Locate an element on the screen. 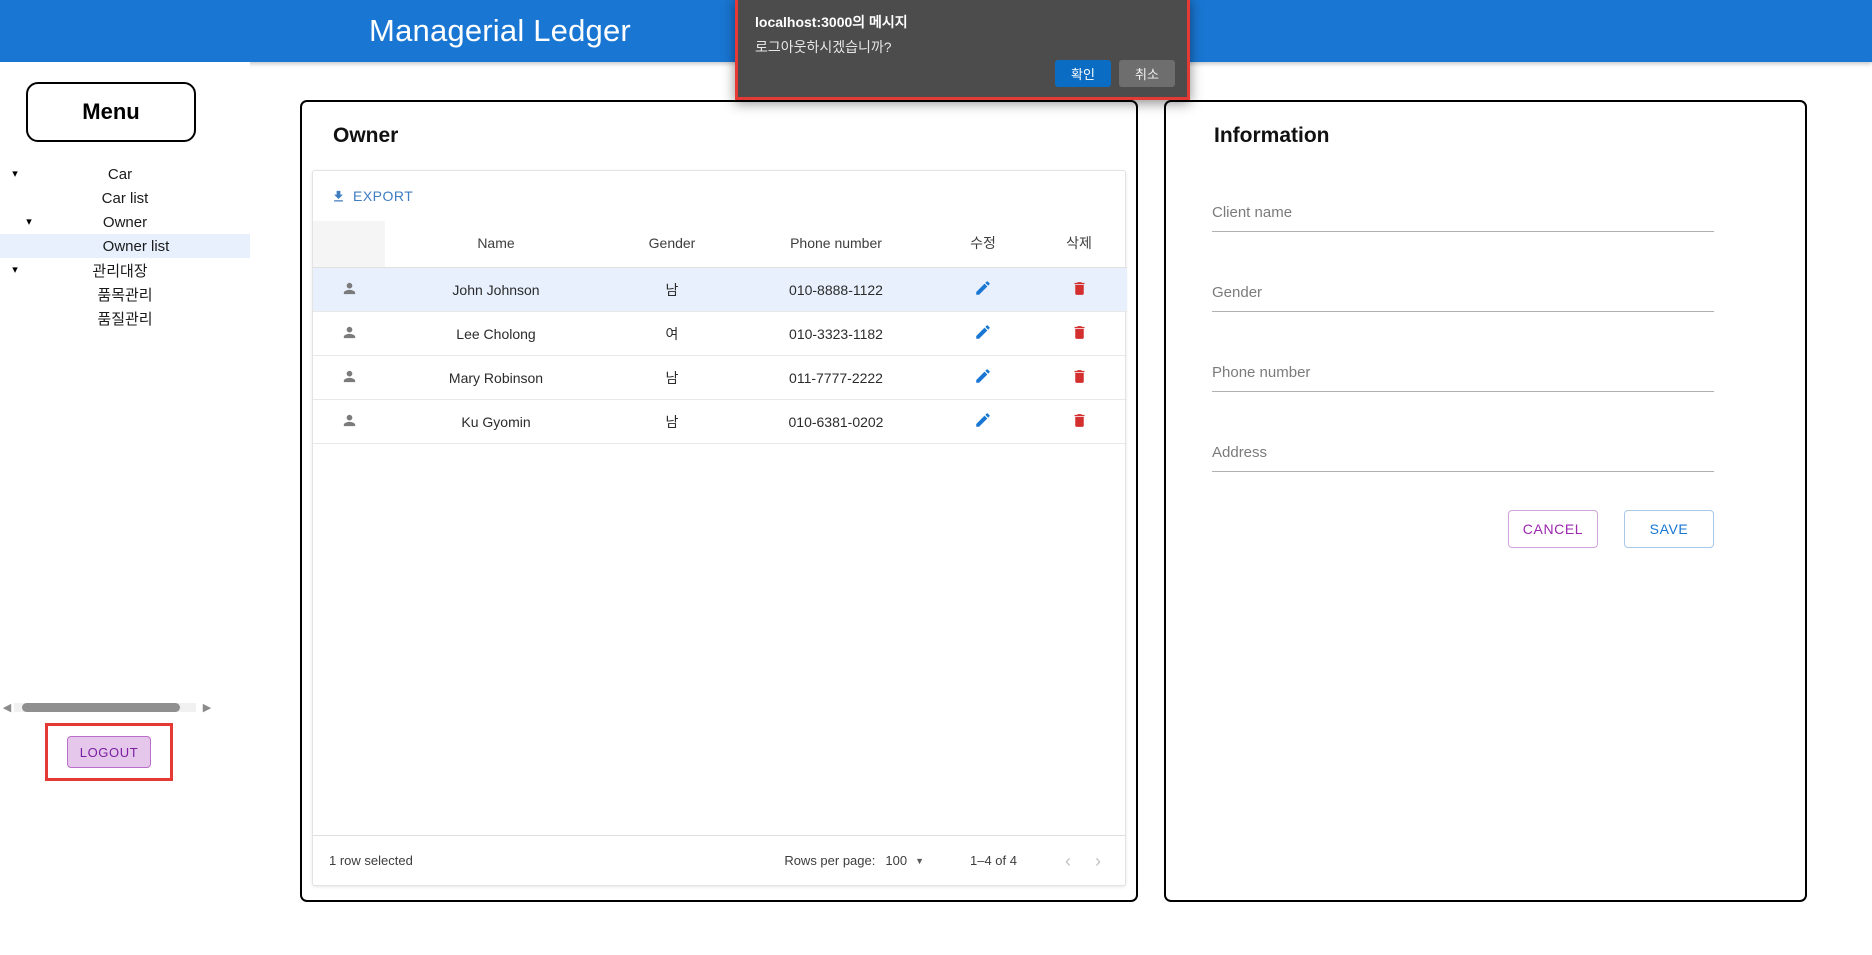  phone-number-field-wrap is located at coordinates (1463, 375).